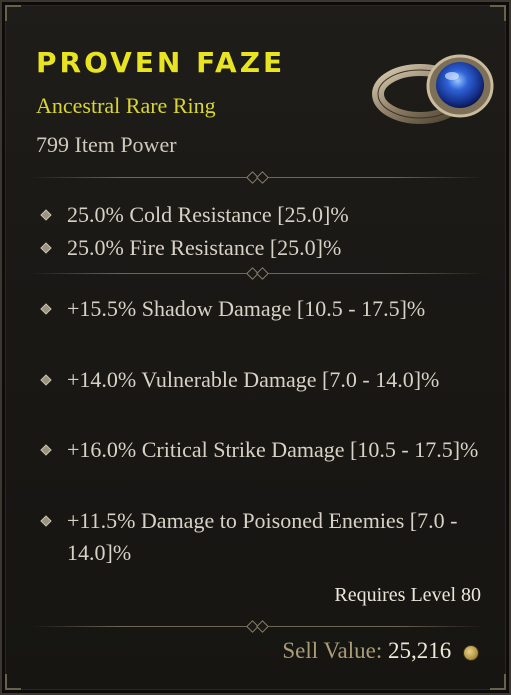  I want to click on item-type: Ancestral Rare Ring, so click(126, 105).